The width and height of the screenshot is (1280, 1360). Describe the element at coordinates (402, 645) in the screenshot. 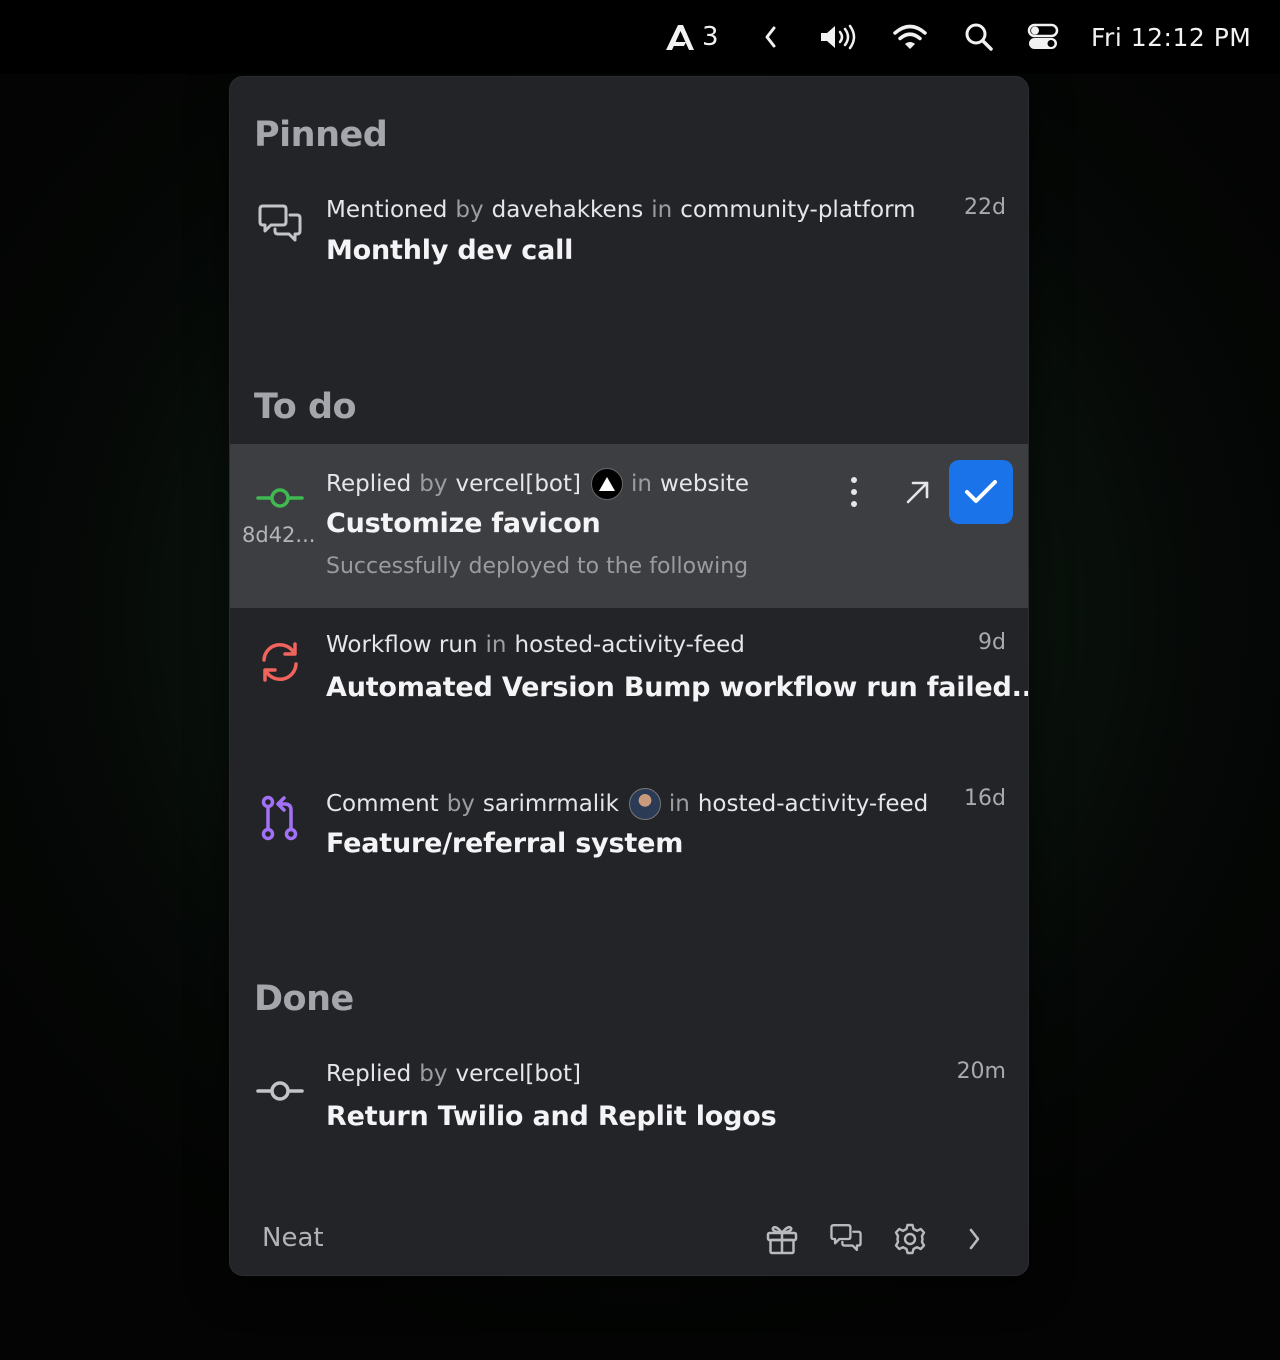

I see `notification-reason: Workflow run` at that location.